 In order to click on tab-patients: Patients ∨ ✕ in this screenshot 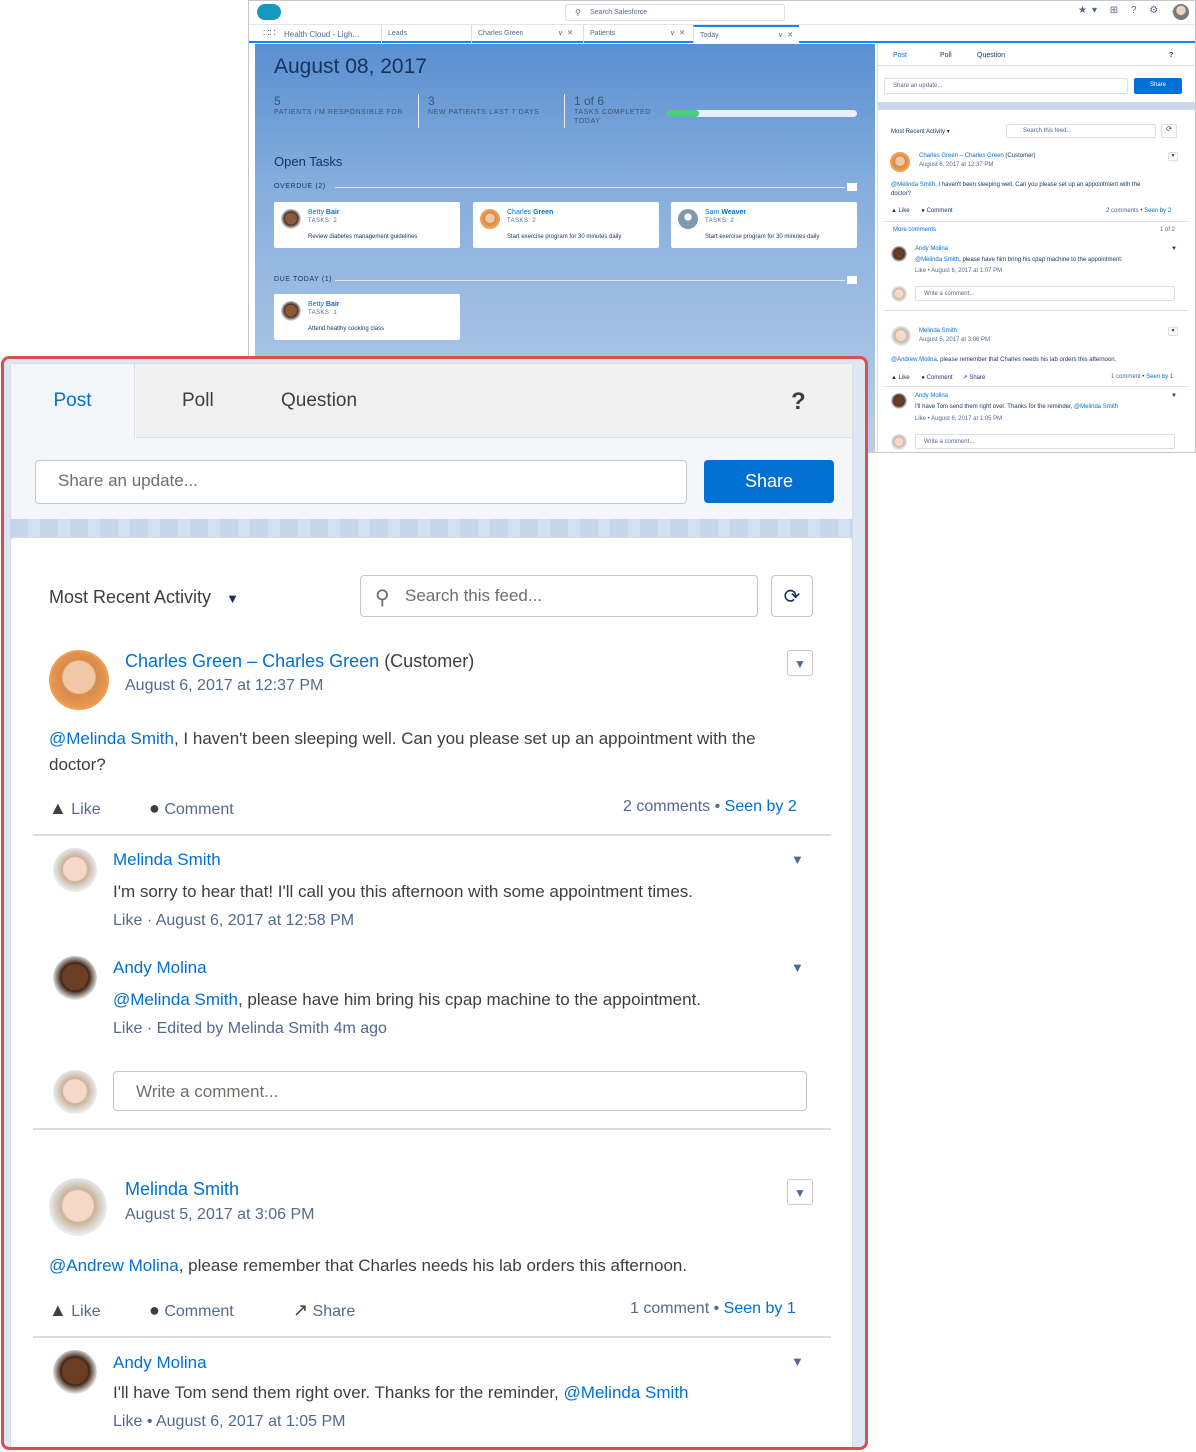, I will do `click(637, 34)`.